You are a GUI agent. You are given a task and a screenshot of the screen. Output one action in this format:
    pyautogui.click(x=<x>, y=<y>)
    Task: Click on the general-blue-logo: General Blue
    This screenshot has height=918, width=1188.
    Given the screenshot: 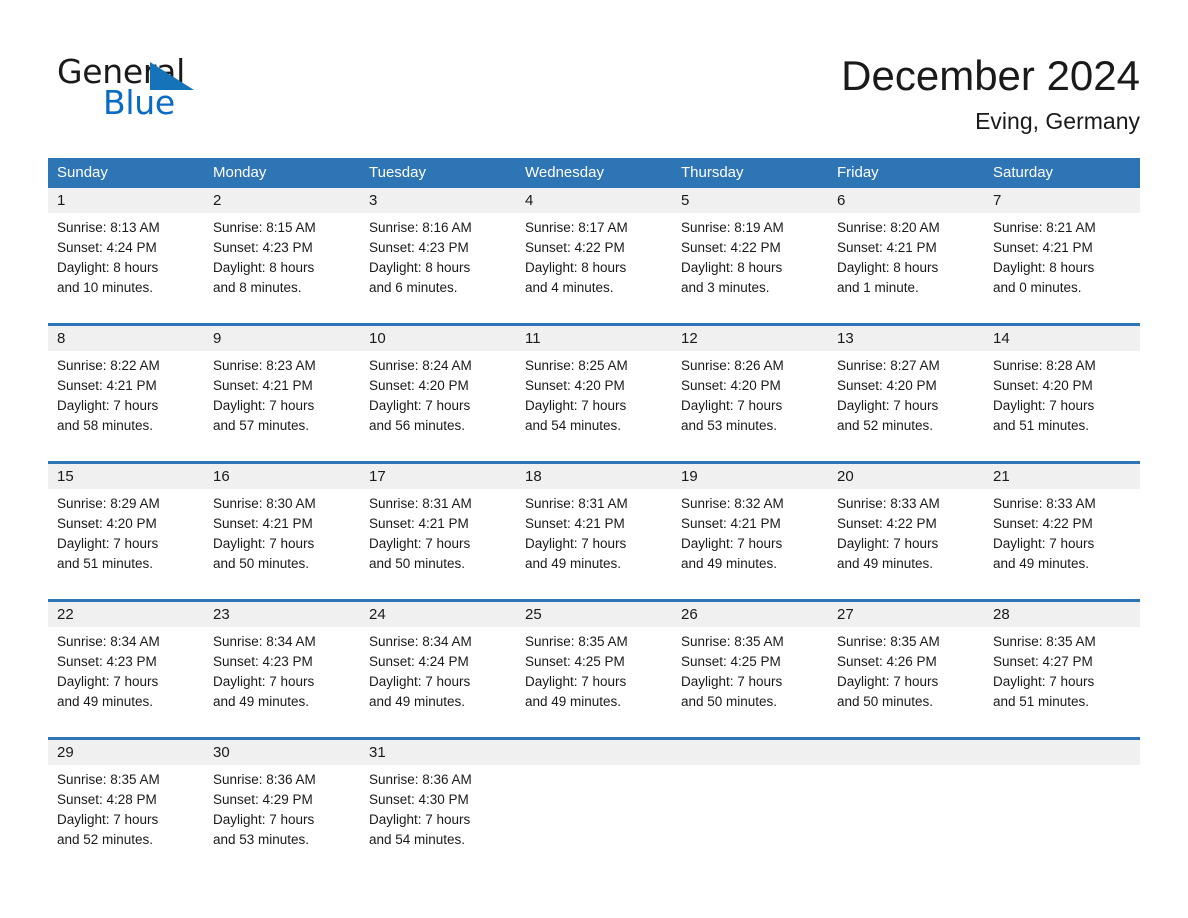 What is the action you would take?
    pyautogui.click(x=172, y=89)
    